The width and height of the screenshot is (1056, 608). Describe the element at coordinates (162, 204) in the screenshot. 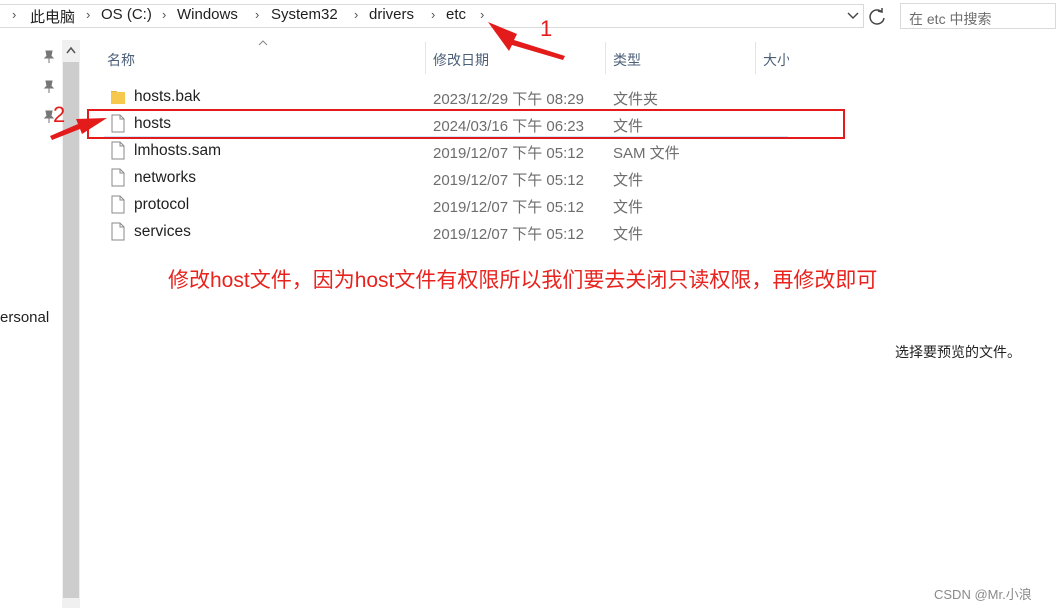

I see `file-name: protocol` at that location.